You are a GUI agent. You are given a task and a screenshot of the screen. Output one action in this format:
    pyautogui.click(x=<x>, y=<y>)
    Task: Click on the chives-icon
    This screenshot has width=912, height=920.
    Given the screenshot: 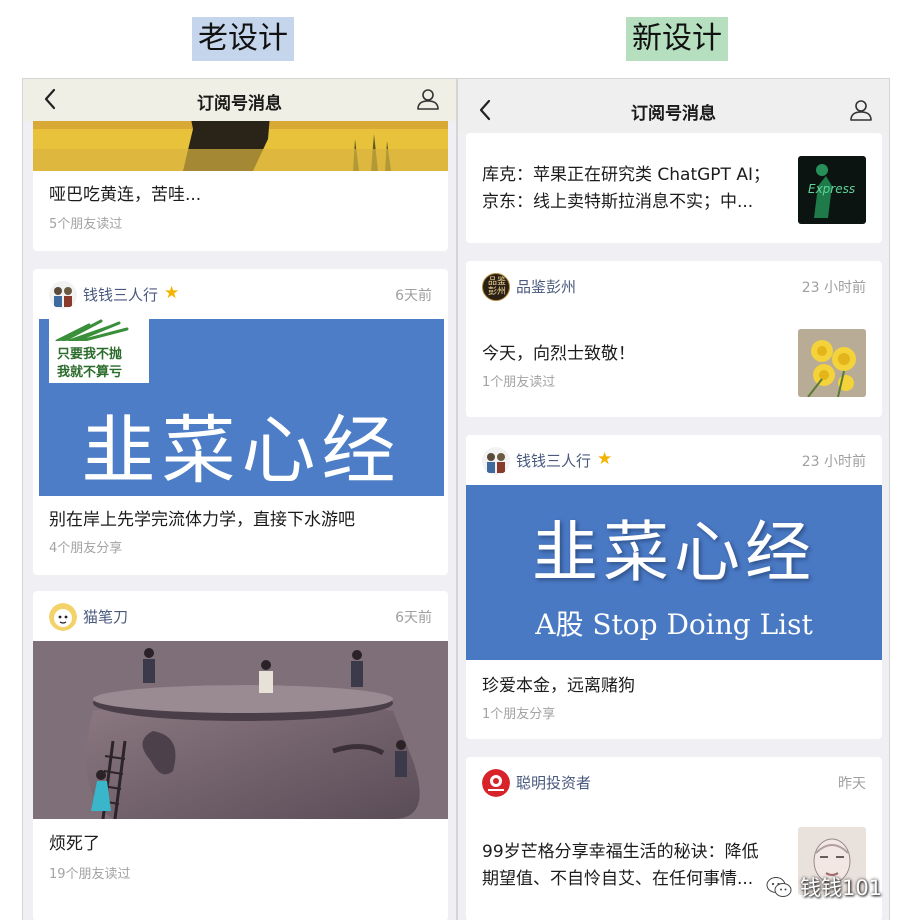 What is the action you would take?
    pyautogui.click(x=92, y=331)
    